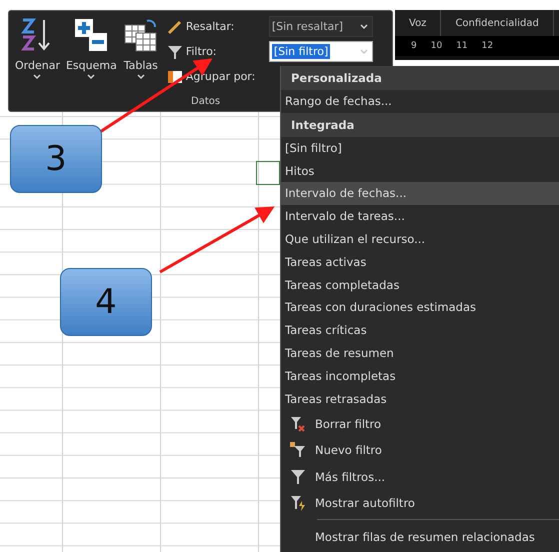  Describe the element at coordinates (211, 26) in the screenshot. I see `field-label: Resaltar:` at that location.